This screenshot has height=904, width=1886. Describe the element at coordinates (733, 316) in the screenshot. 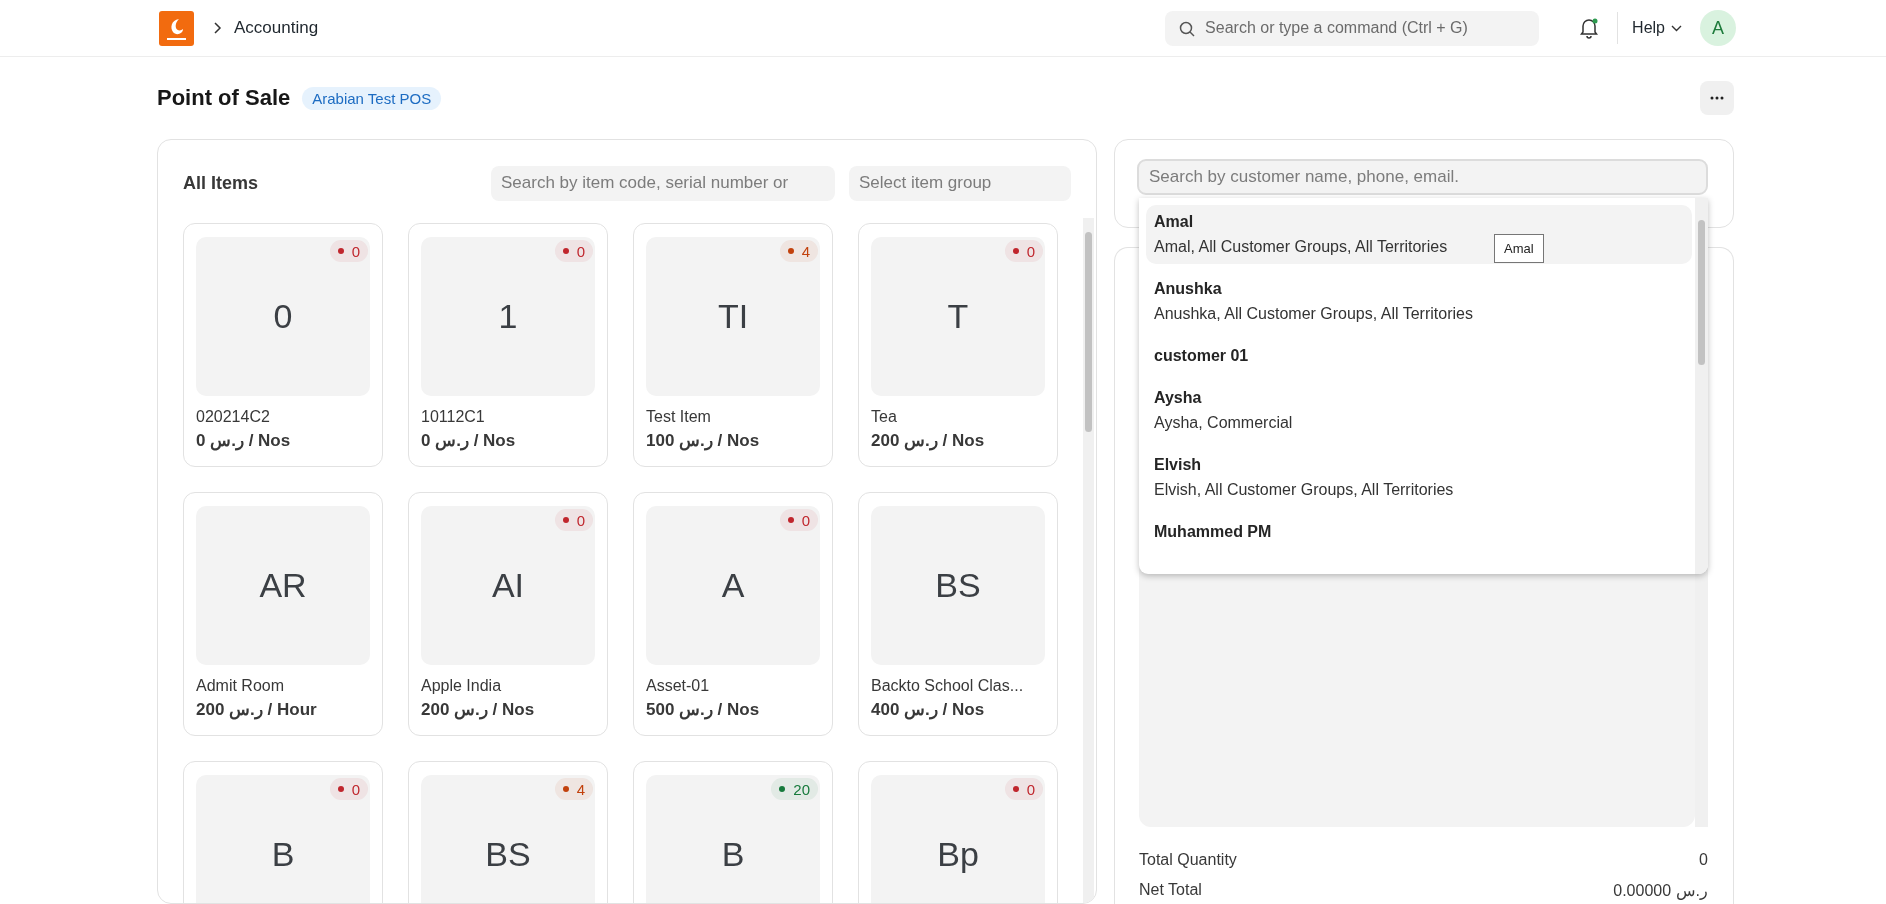

I see `item-initials: TI` at that location.